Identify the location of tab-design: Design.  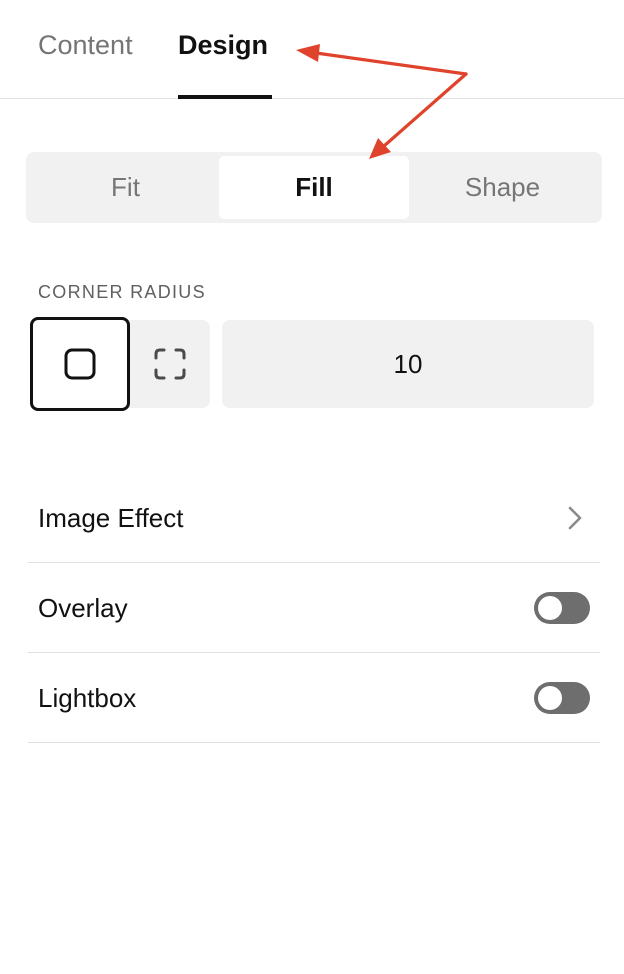
(223, 45).